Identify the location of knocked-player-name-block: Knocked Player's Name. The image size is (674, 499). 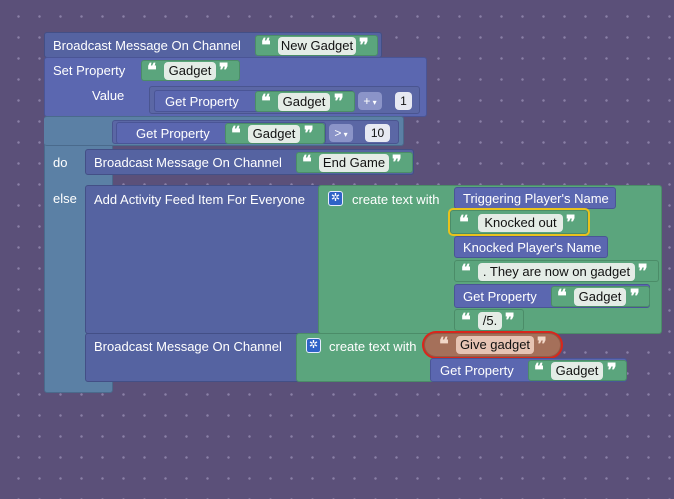
(531, 247).